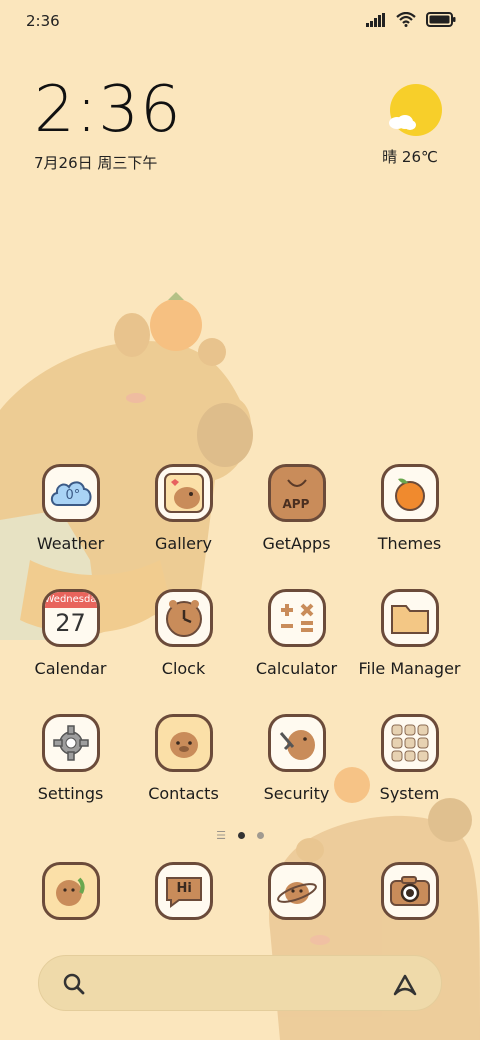 The image size is (480, 1040). I want to click on camera-icon, so click(409, 891).